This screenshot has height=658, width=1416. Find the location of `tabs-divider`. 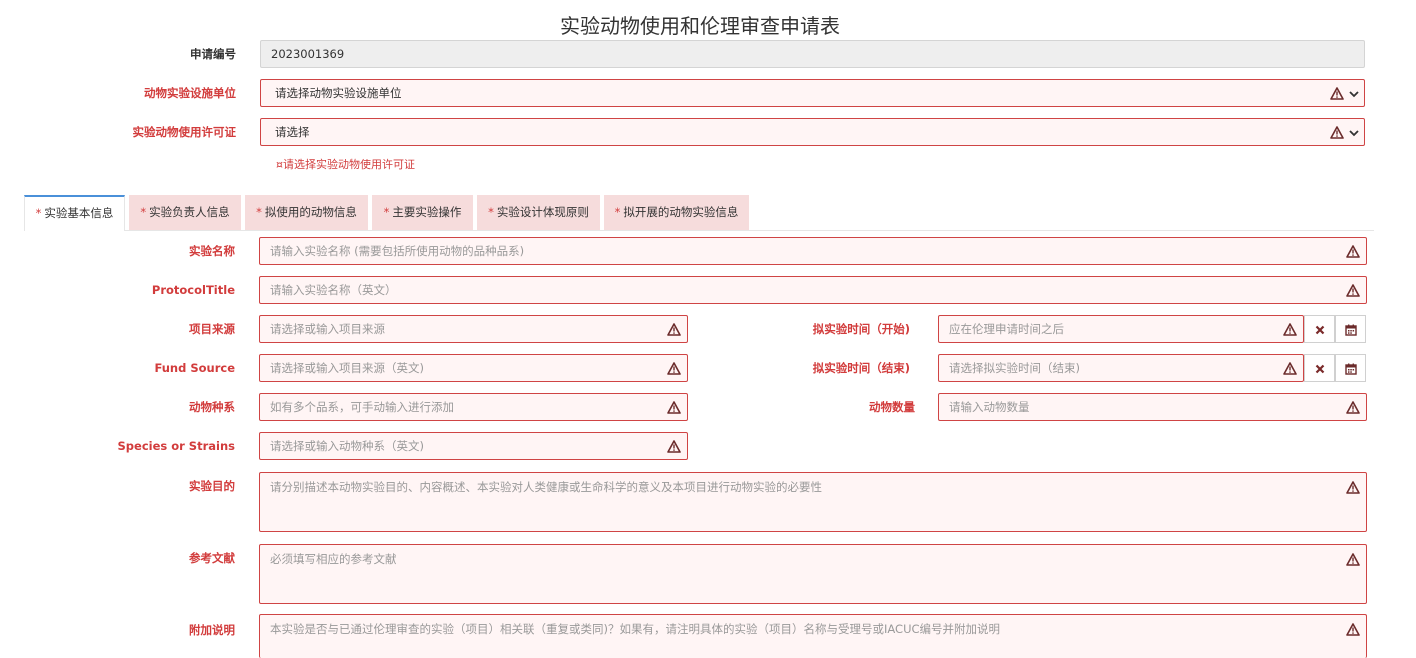

tabs-divider is located at coordinates (699, 230).